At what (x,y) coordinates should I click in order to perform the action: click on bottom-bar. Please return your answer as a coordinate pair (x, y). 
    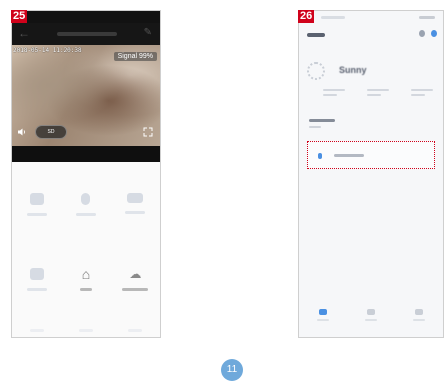
    Looking at the image, I should click on (86, 330).